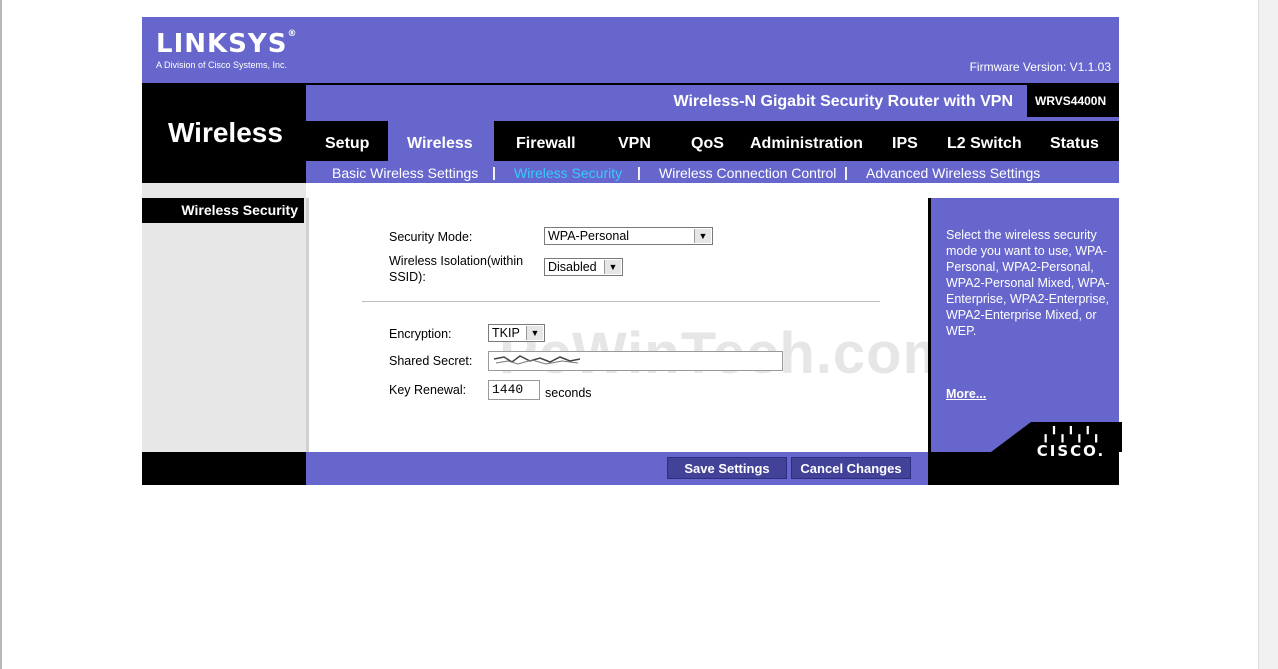 The width and height of the screenshot is (1278, 669). Describe the element at coordinates (239, 210) in the screenshot. I see `sidebar-title-label: Wireless Security` at that location.